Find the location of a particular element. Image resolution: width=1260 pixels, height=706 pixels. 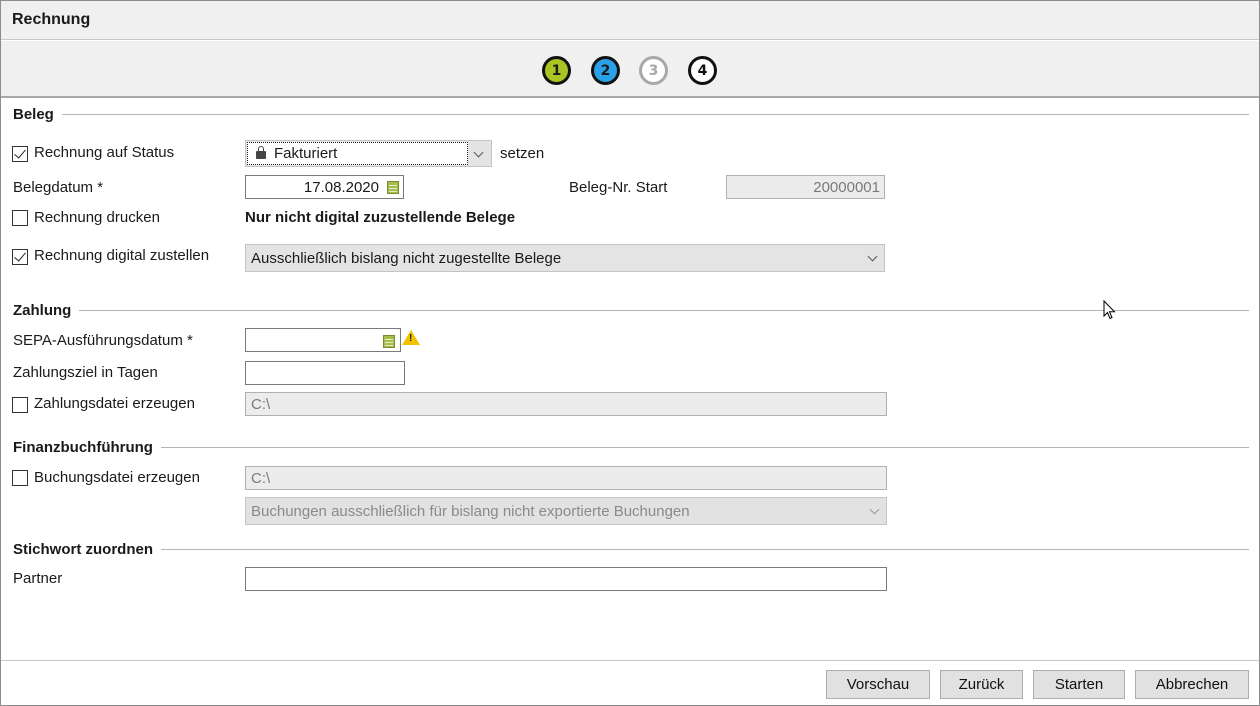

wizard-steps: 1 2 3 4 is located at coordinates (630, 69).